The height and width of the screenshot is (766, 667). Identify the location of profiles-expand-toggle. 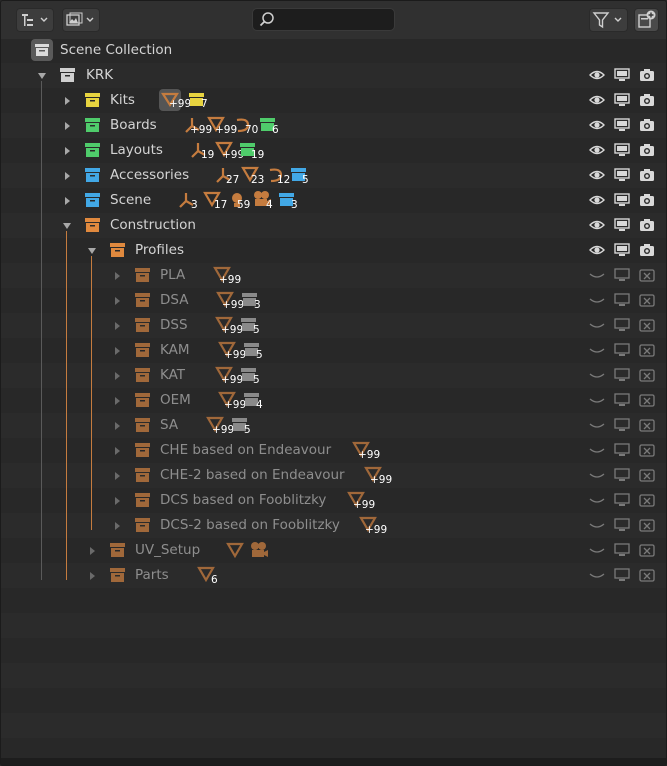
(92, 251).